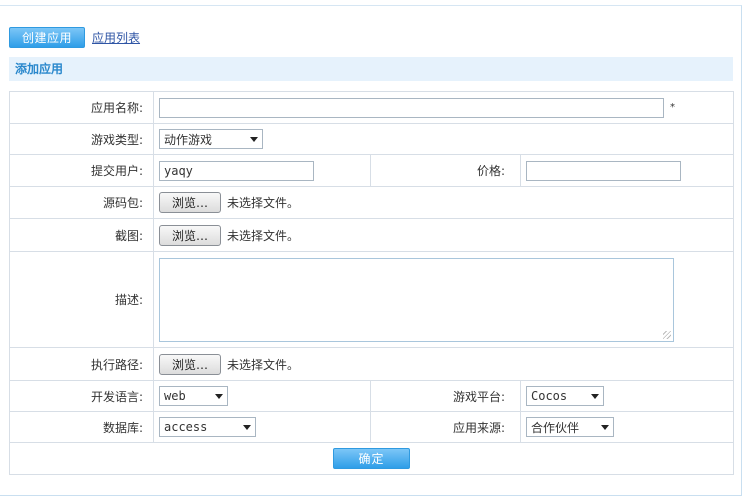 The height and width of the screenshot is (501, 743). I want to click on create-app-button: 创建应用, so click(47, 37).